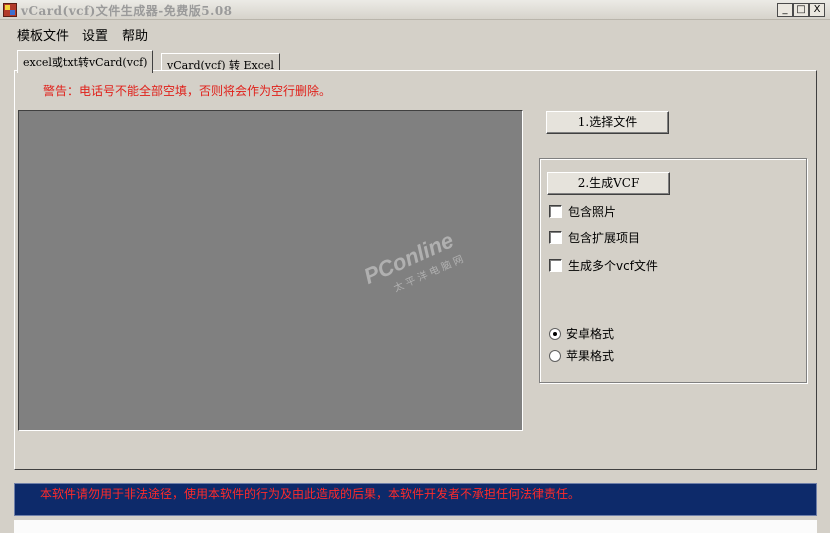 The height and width of the screenshot is (533, 830). What do you see at coordinates (590, 334) in the screenshot?
I see `radio-label: 安卓格式` at bounding box center [590, 334].